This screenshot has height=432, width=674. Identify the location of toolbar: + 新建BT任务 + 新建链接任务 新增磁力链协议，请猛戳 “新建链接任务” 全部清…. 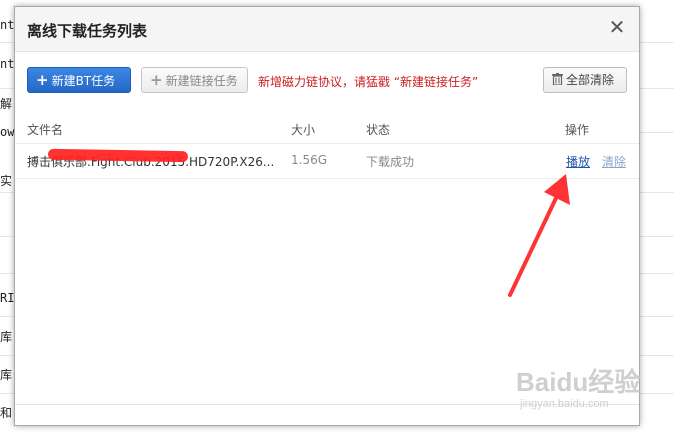
(327, 79).